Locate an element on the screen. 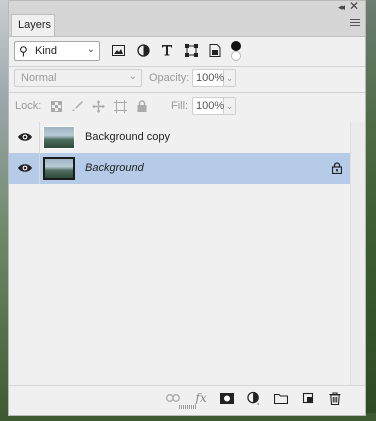 The height and width of the screenshot is (421, 376). opacity-label: Opacity: is located at coordinates (169, 78).